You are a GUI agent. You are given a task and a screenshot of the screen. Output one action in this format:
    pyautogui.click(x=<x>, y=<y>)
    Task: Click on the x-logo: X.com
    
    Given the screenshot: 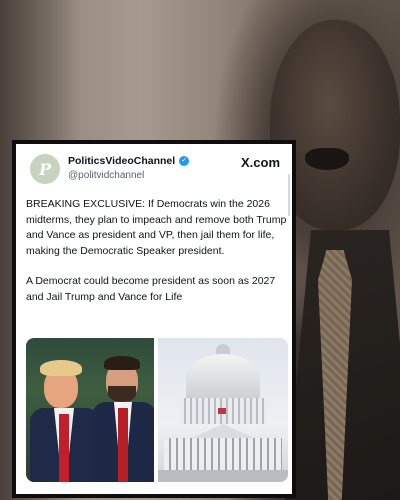 What is the action you would take?
    pyautogui.click(x=260, y=162)
    